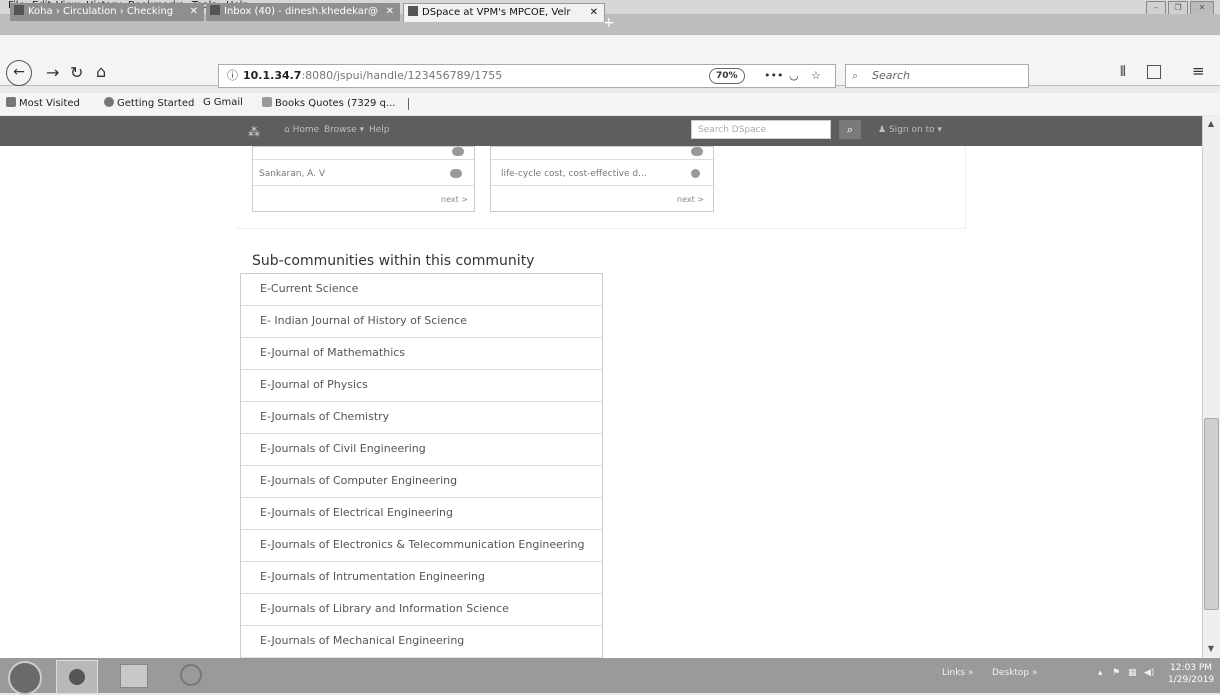 This screenshot has width=1220, height=695. What do you see at coordinates (601, 131) in the screenshot?
I see `dspace-header` at bounding box center [601, 131].